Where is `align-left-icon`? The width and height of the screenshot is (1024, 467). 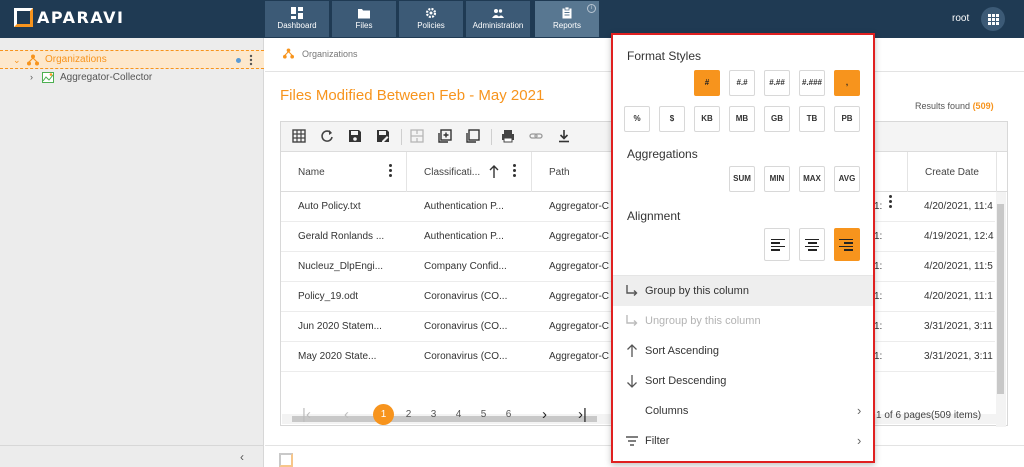
align-left-icon is located at coordinates (777, 244).